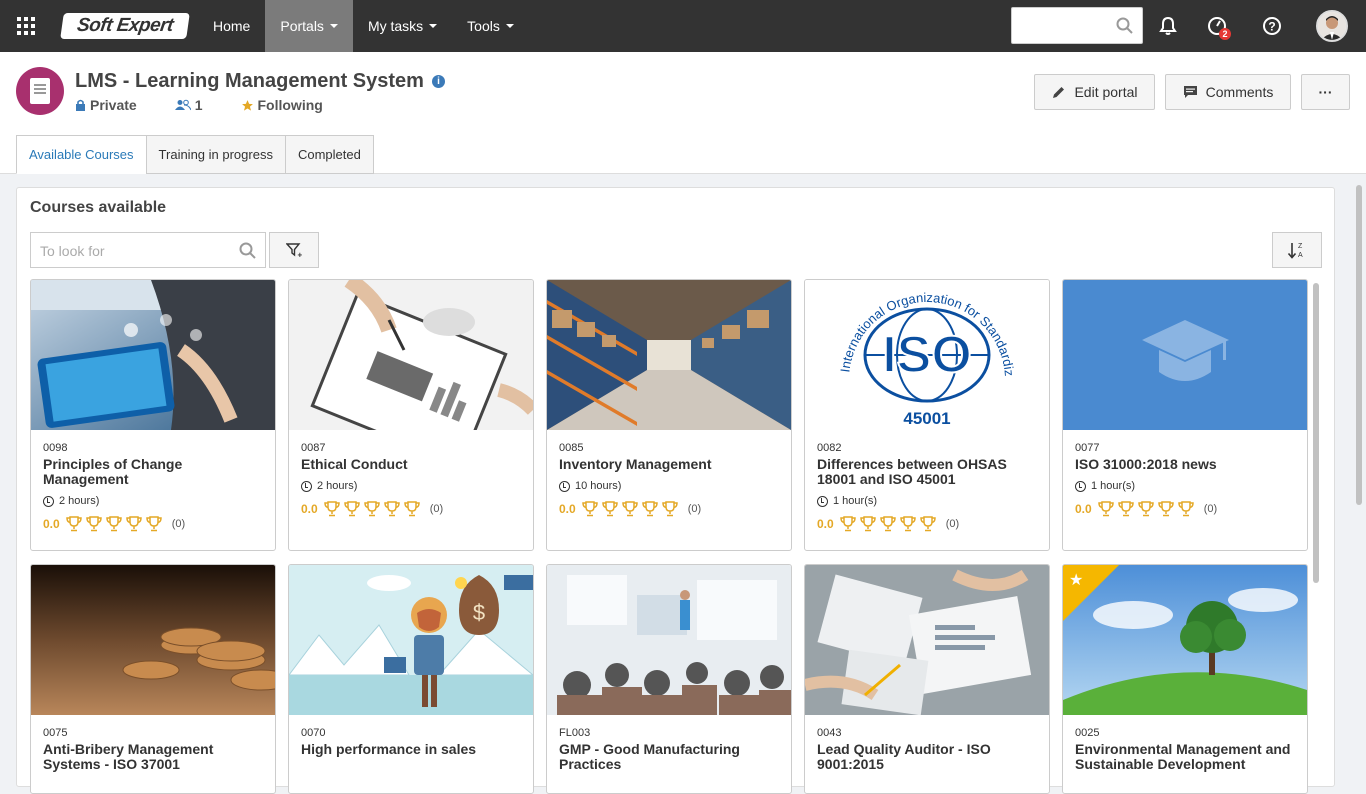 This screenshot has width=1366, height=794. Describe the element at coordinates (55, 448) in the screenshot. I see `course-code: 0098` at that location.